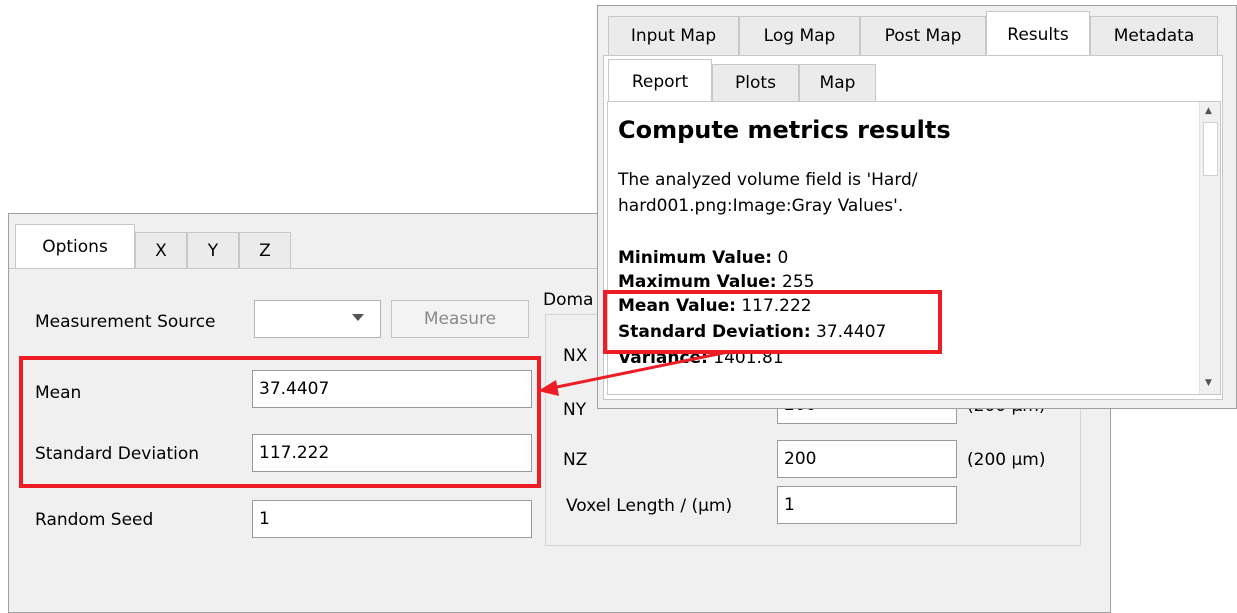 This screenshot has height=613, width=1237. What do you see at coordinates (575, 410) in the screenshot?
I see `ny-label: NY` at bounding box center [575, 410].